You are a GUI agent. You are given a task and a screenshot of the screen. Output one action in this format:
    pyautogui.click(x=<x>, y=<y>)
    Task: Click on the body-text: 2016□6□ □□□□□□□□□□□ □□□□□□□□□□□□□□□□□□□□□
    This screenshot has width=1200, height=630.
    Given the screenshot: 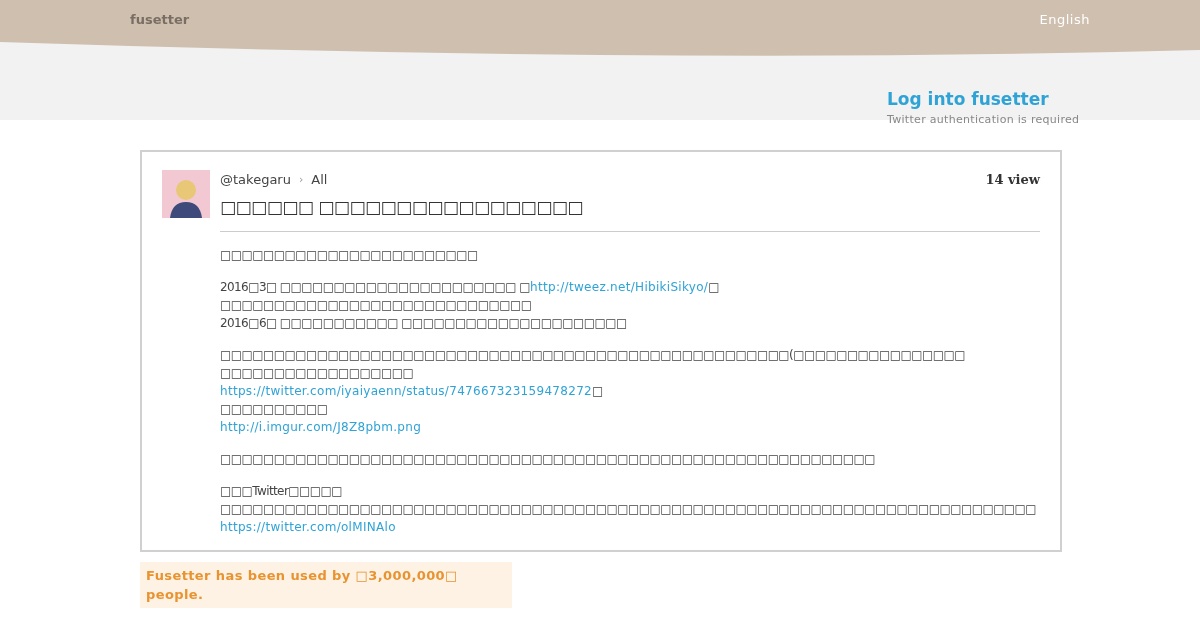 What is the action you would take?
    pyautogui.click(x=423, y=323)
    